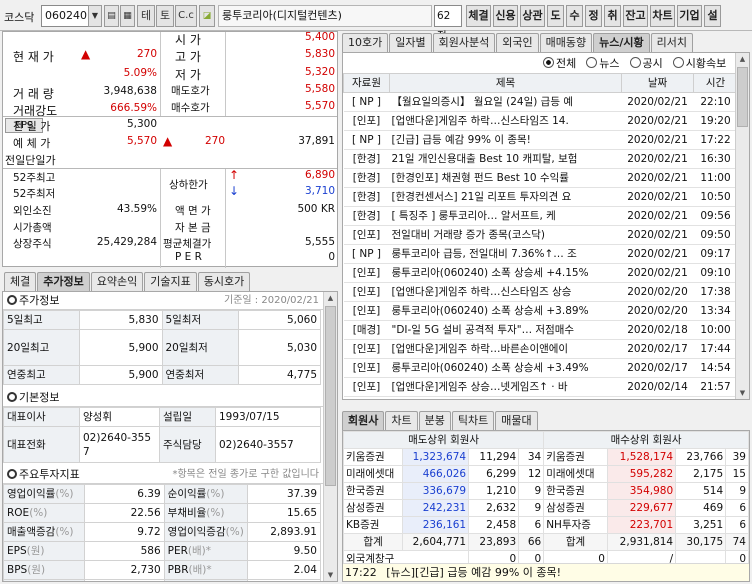 This screenshot has width=752, height=584. Describe the element at coordinates (559, 64) in the screenshot. I see `news-filter-option-0: 전체` at that location.